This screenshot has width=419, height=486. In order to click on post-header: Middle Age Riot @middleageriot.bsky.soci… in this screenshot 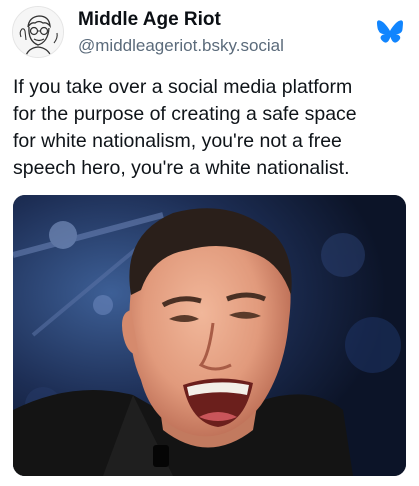, I will do `click(209, 32)`.